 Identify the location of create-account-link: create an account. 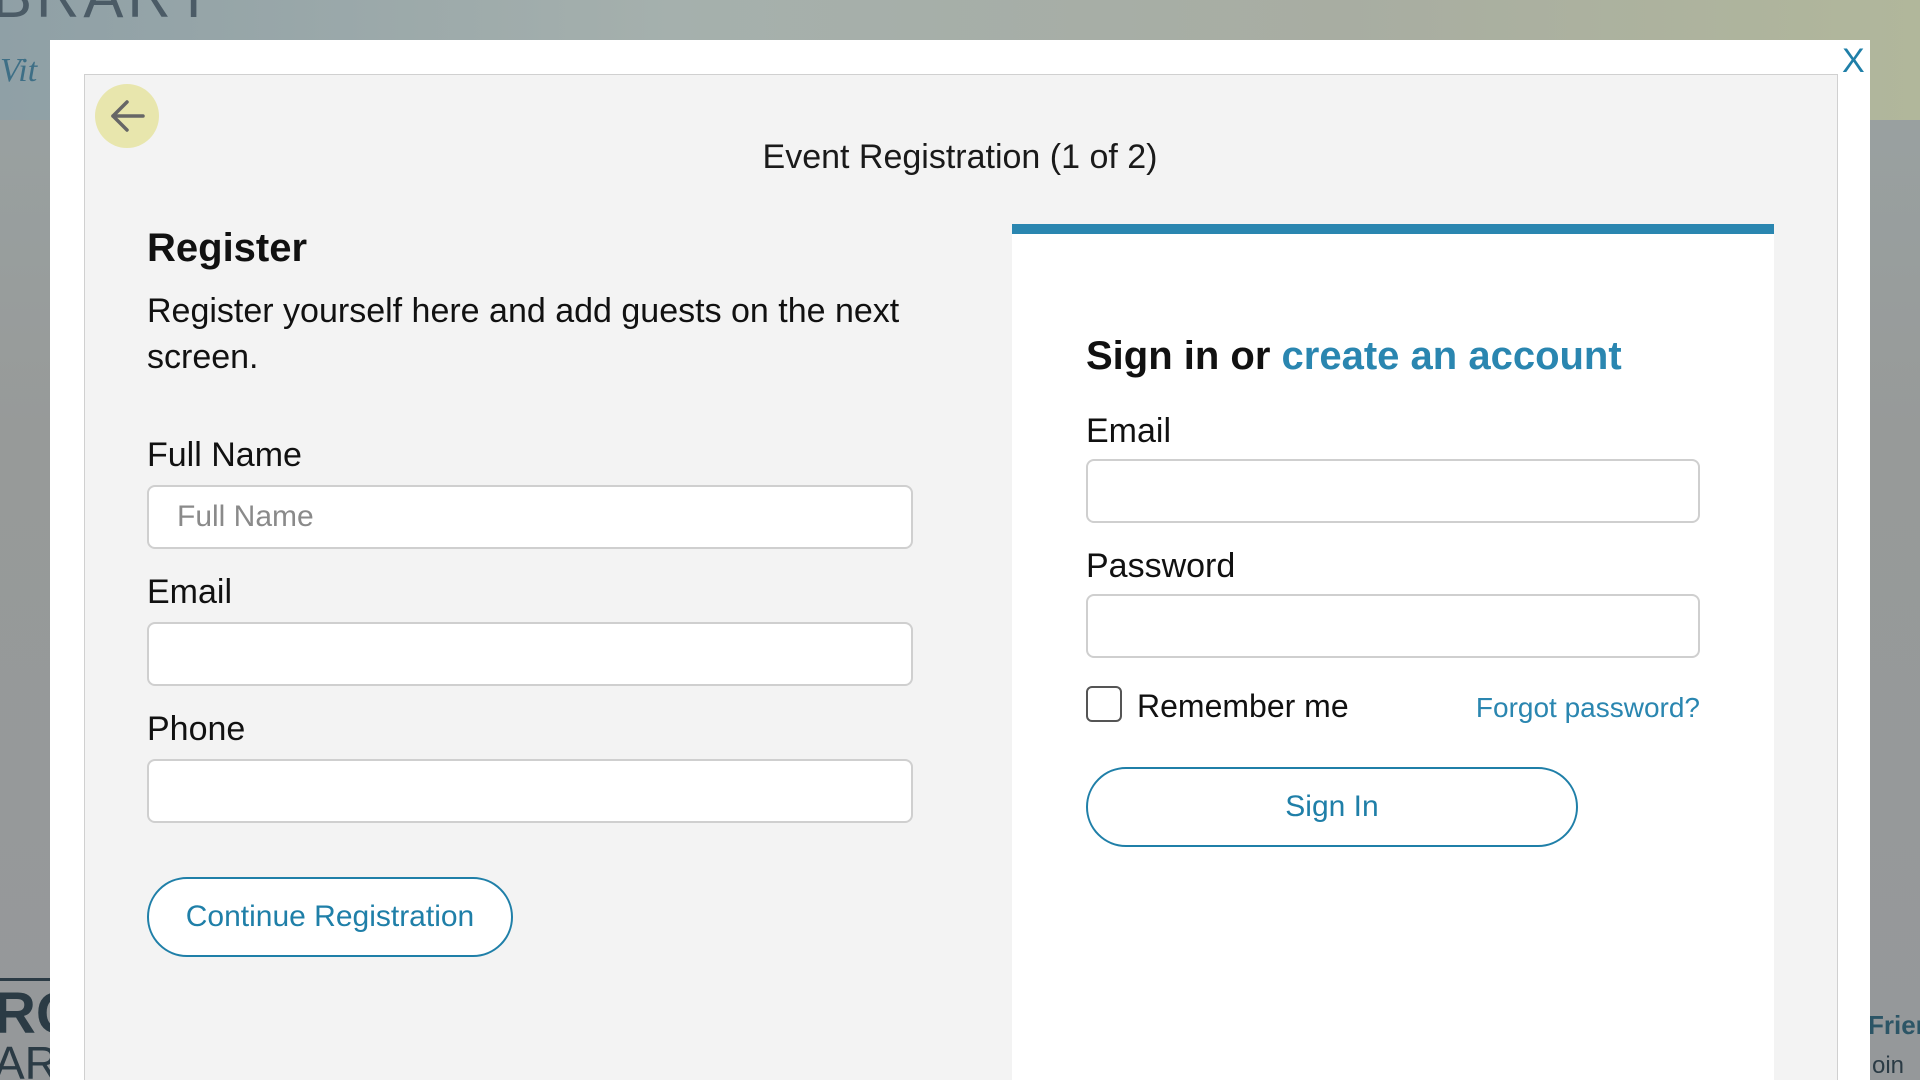
(1452, 356).